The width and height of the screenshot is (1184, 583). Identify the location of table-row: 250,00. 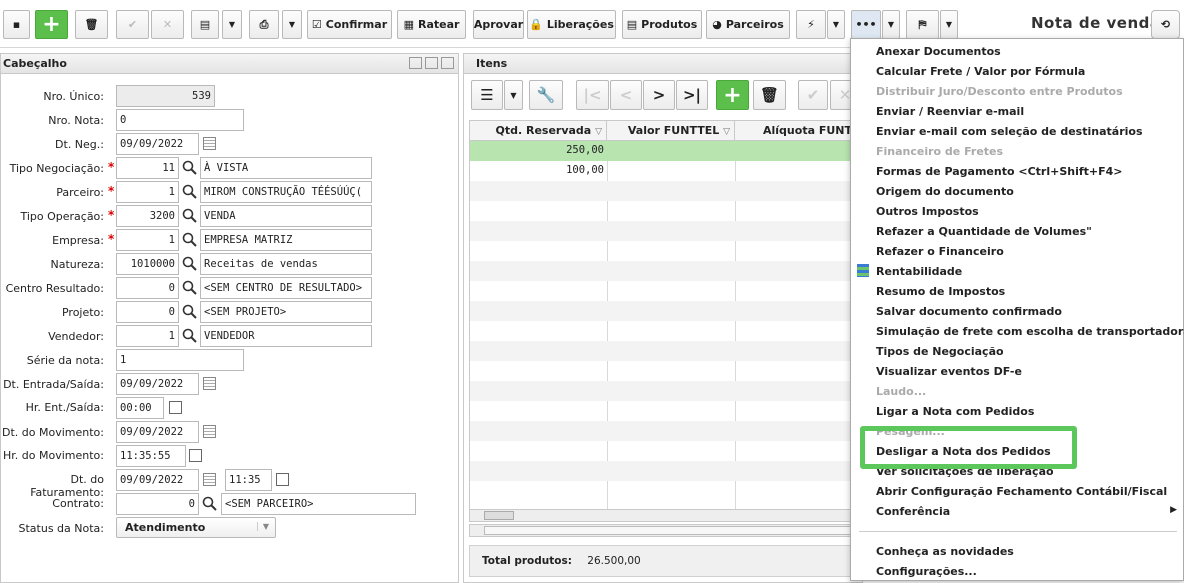
(666, 151).